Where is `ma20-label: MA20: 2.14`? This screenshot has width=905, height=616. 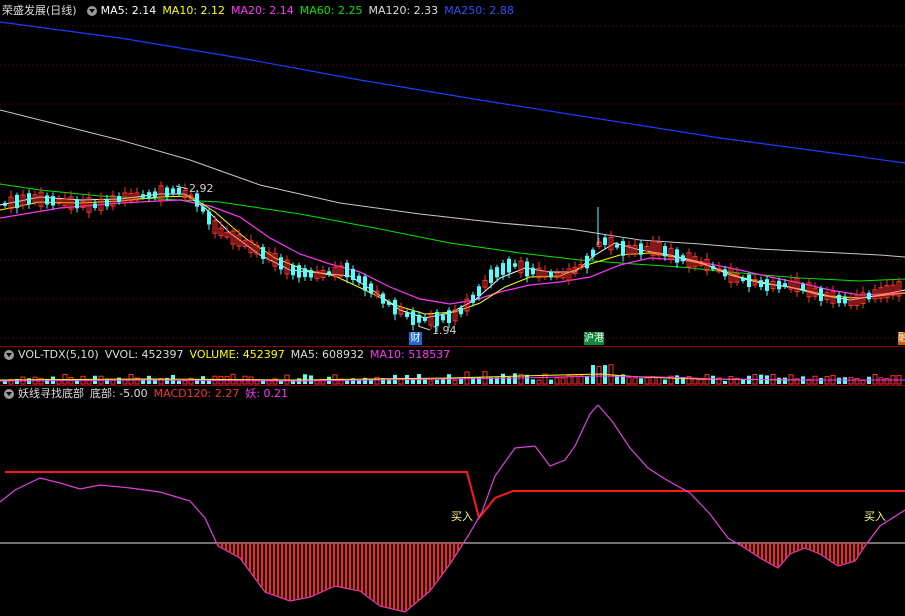 ma20-label: MA20: 2.14 is located at coordinates (262, 10).